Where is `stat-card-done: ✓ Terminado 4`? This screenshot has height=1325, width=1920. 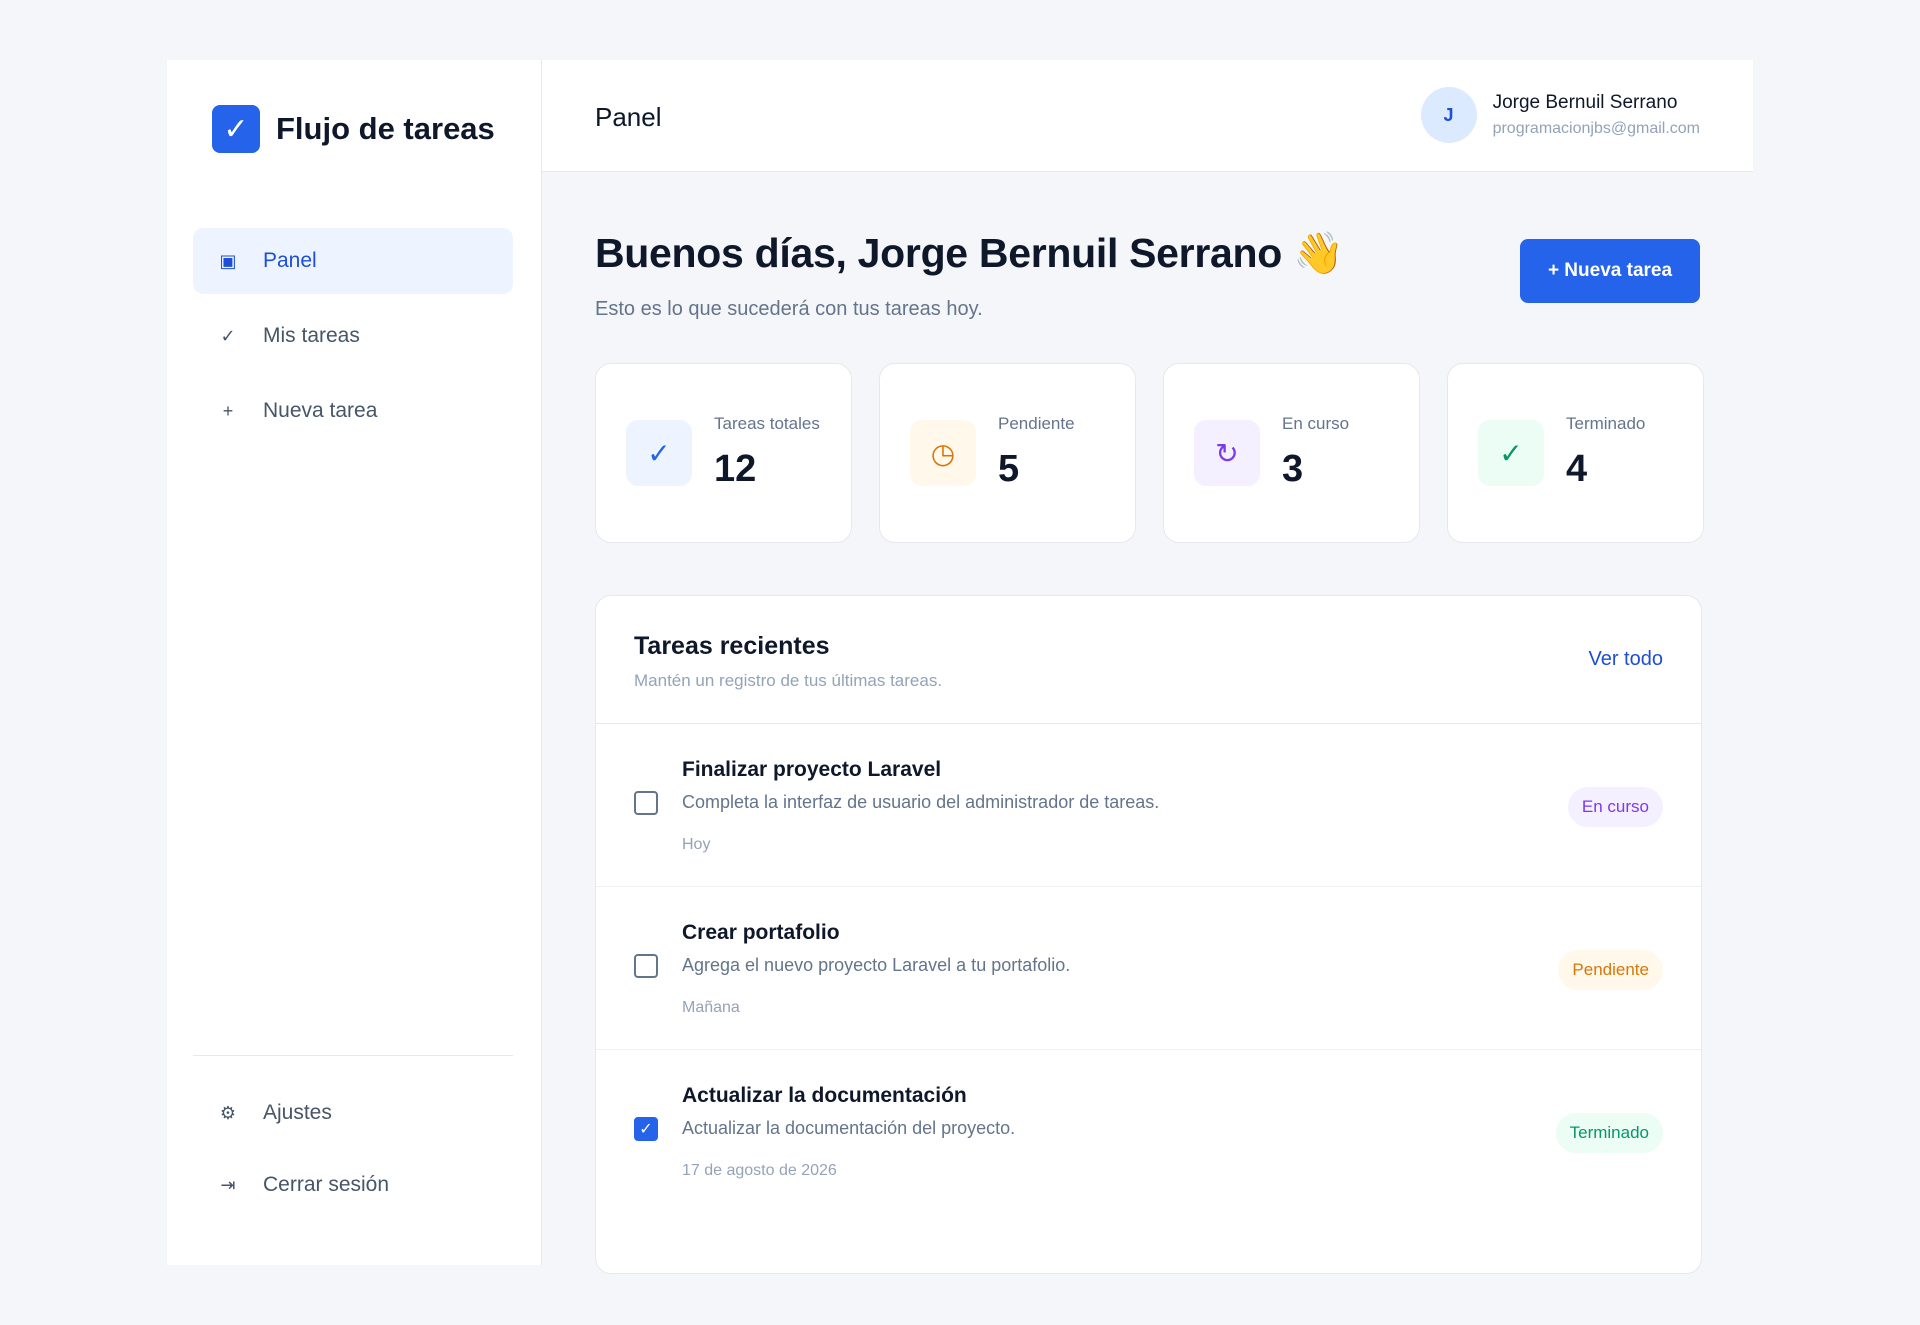
stat-card-done: ✓ Terminado 4 is located at coordinates (1575, 453).